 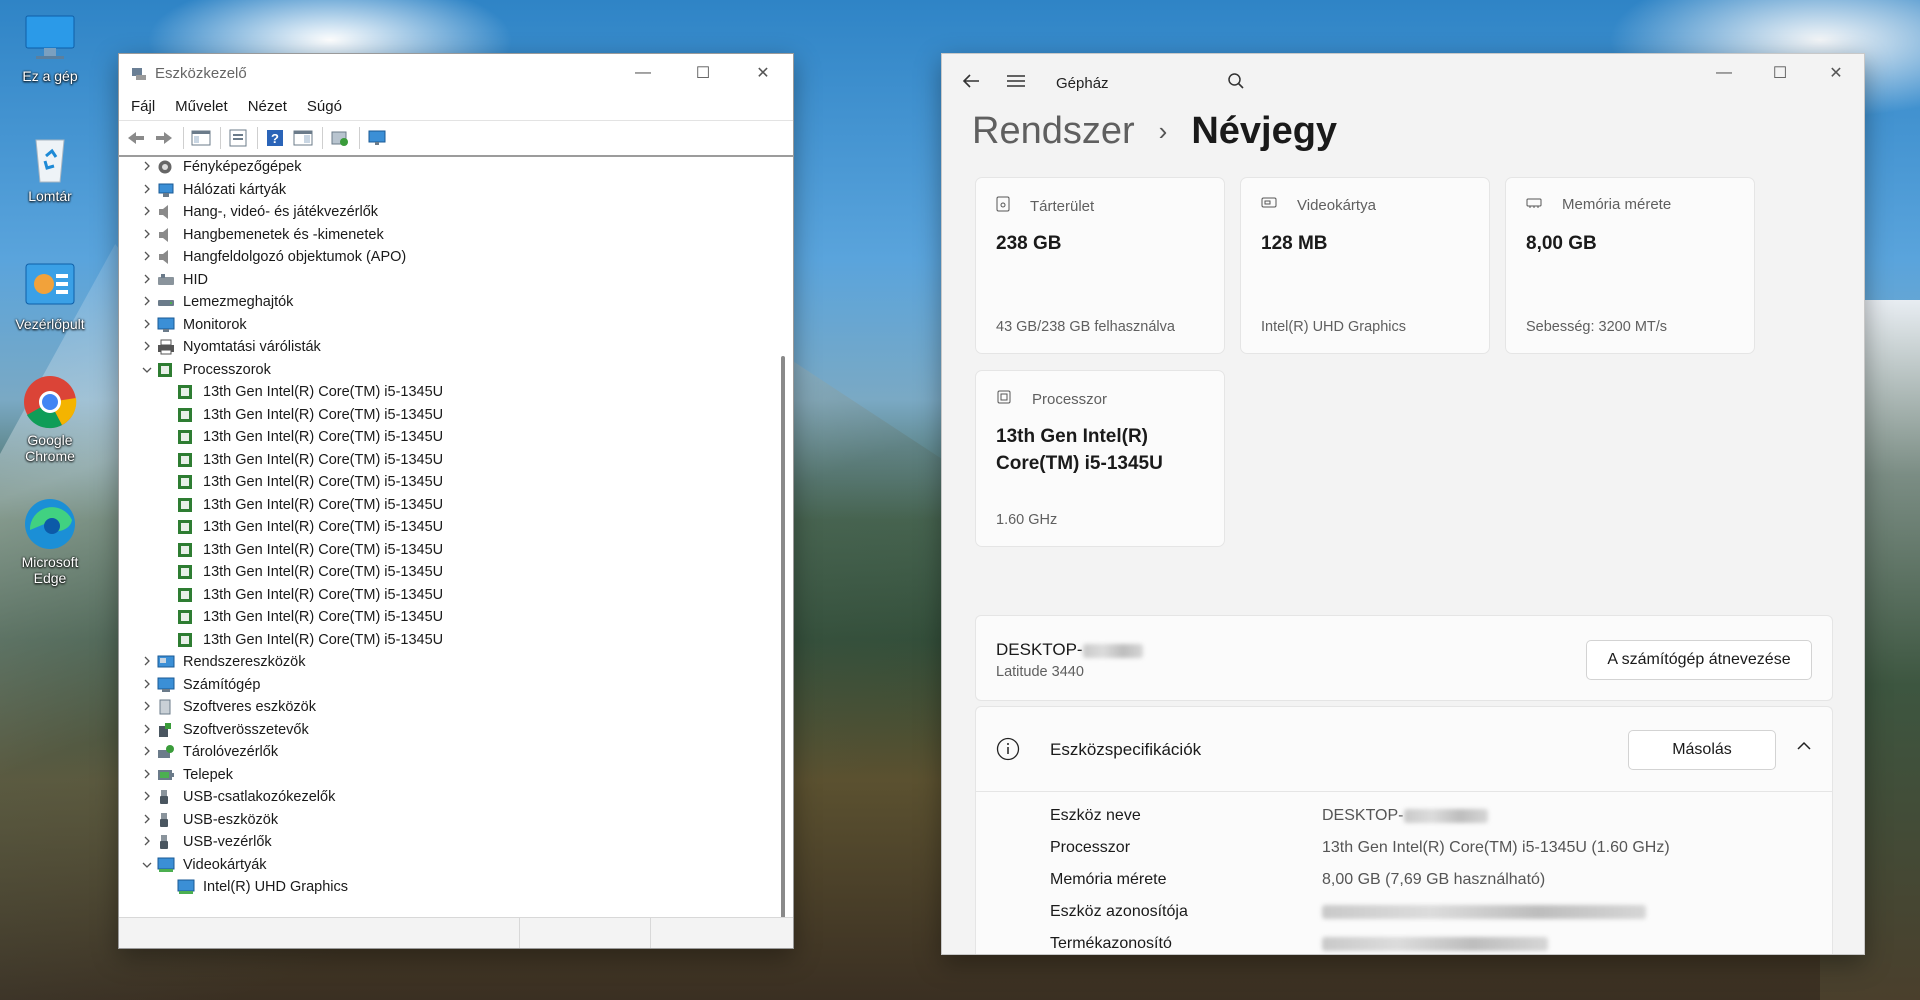 What do you see at coordinates (50, 47) in the screenshot?
I see `desktop-icon-this-pc: Ez a gép` at bounding box center [50, 47].